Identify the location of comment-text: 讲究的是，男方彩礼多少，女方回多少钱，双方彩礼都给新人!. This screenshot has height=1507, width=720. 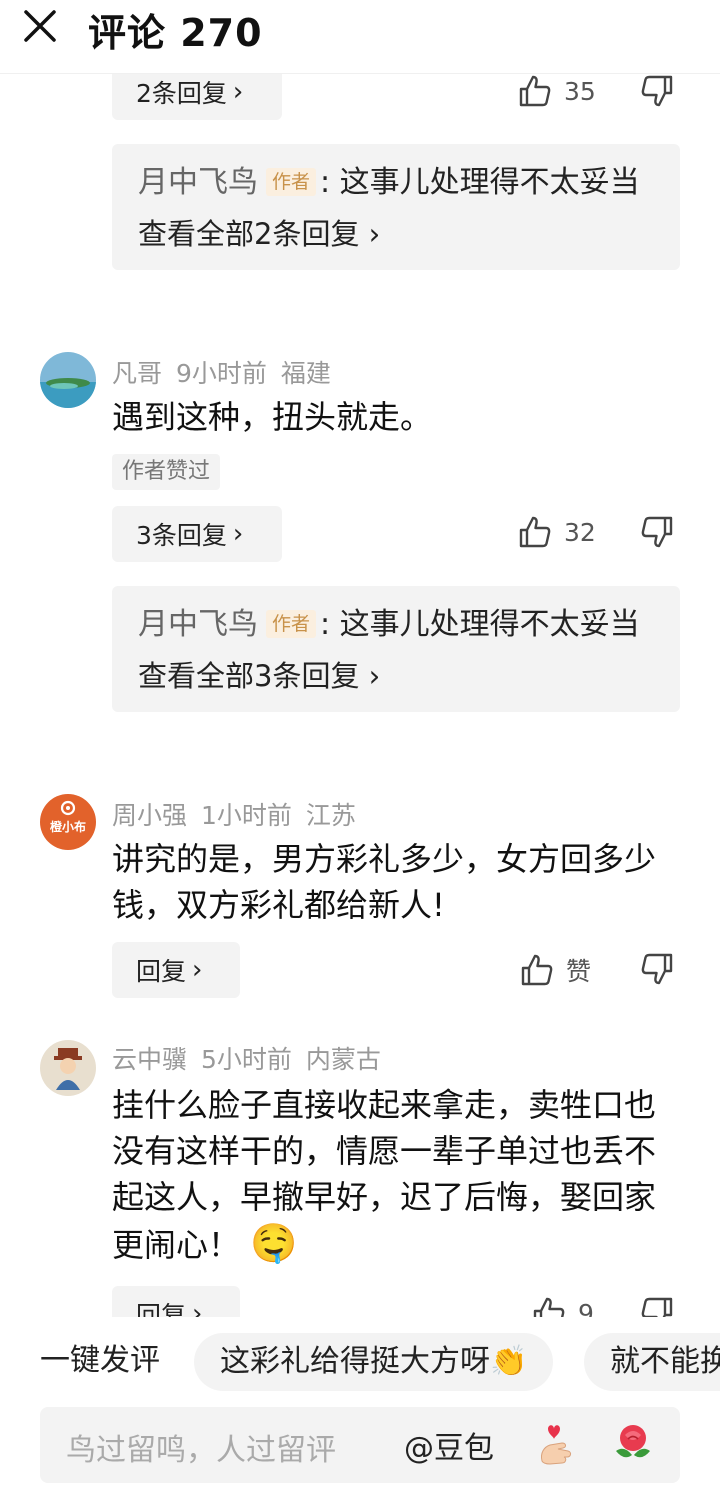
(384, 882).